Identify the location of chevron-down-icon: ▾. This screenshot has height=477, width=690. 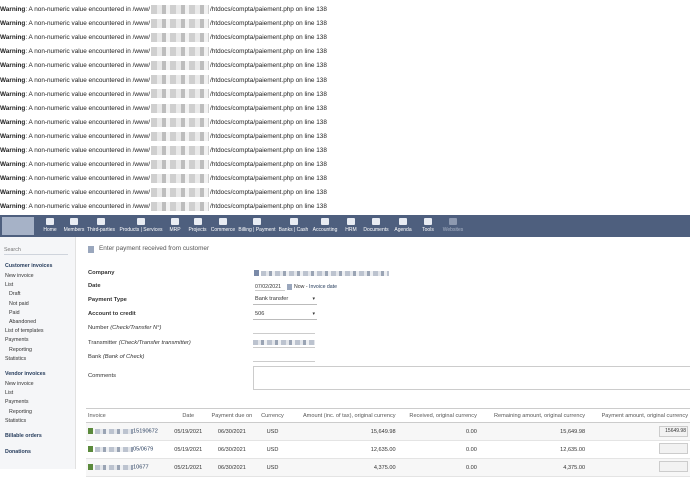
(313, 314).